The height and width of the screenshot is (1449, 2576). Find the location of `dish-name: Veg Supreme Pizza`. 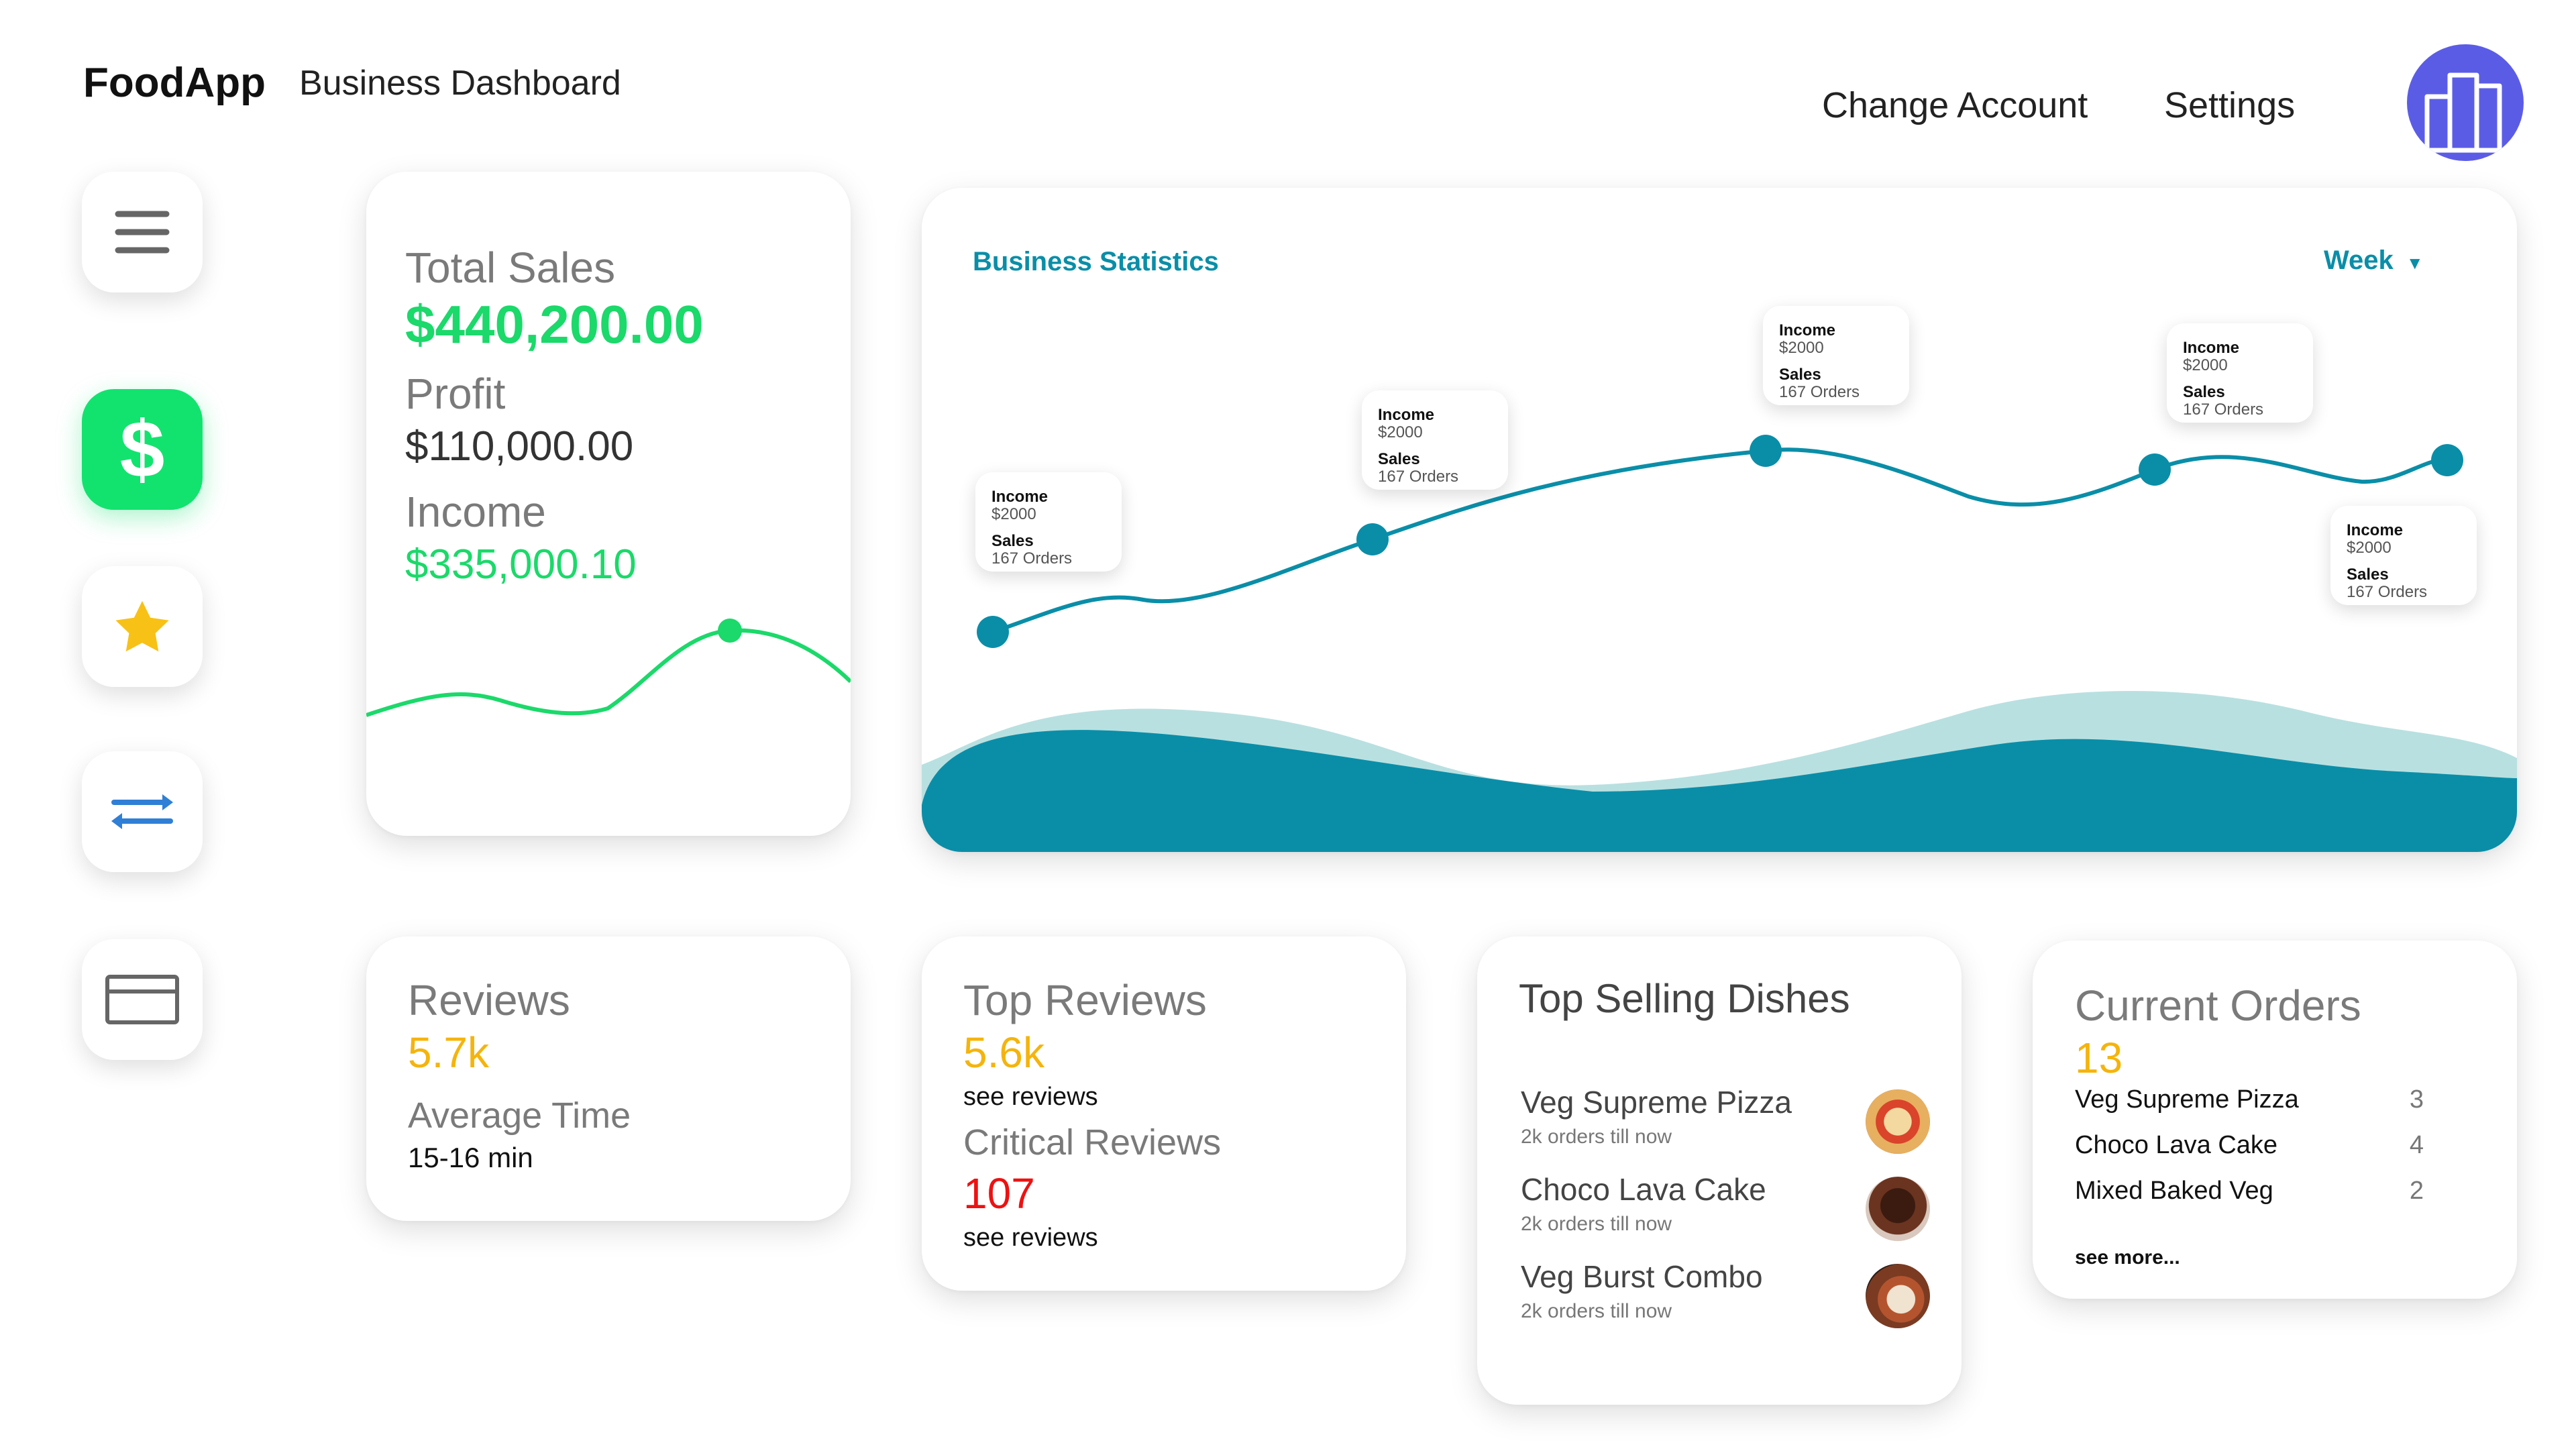

dish-name: Veg Supreme Pizza is located at coordinates (1656, 1102).